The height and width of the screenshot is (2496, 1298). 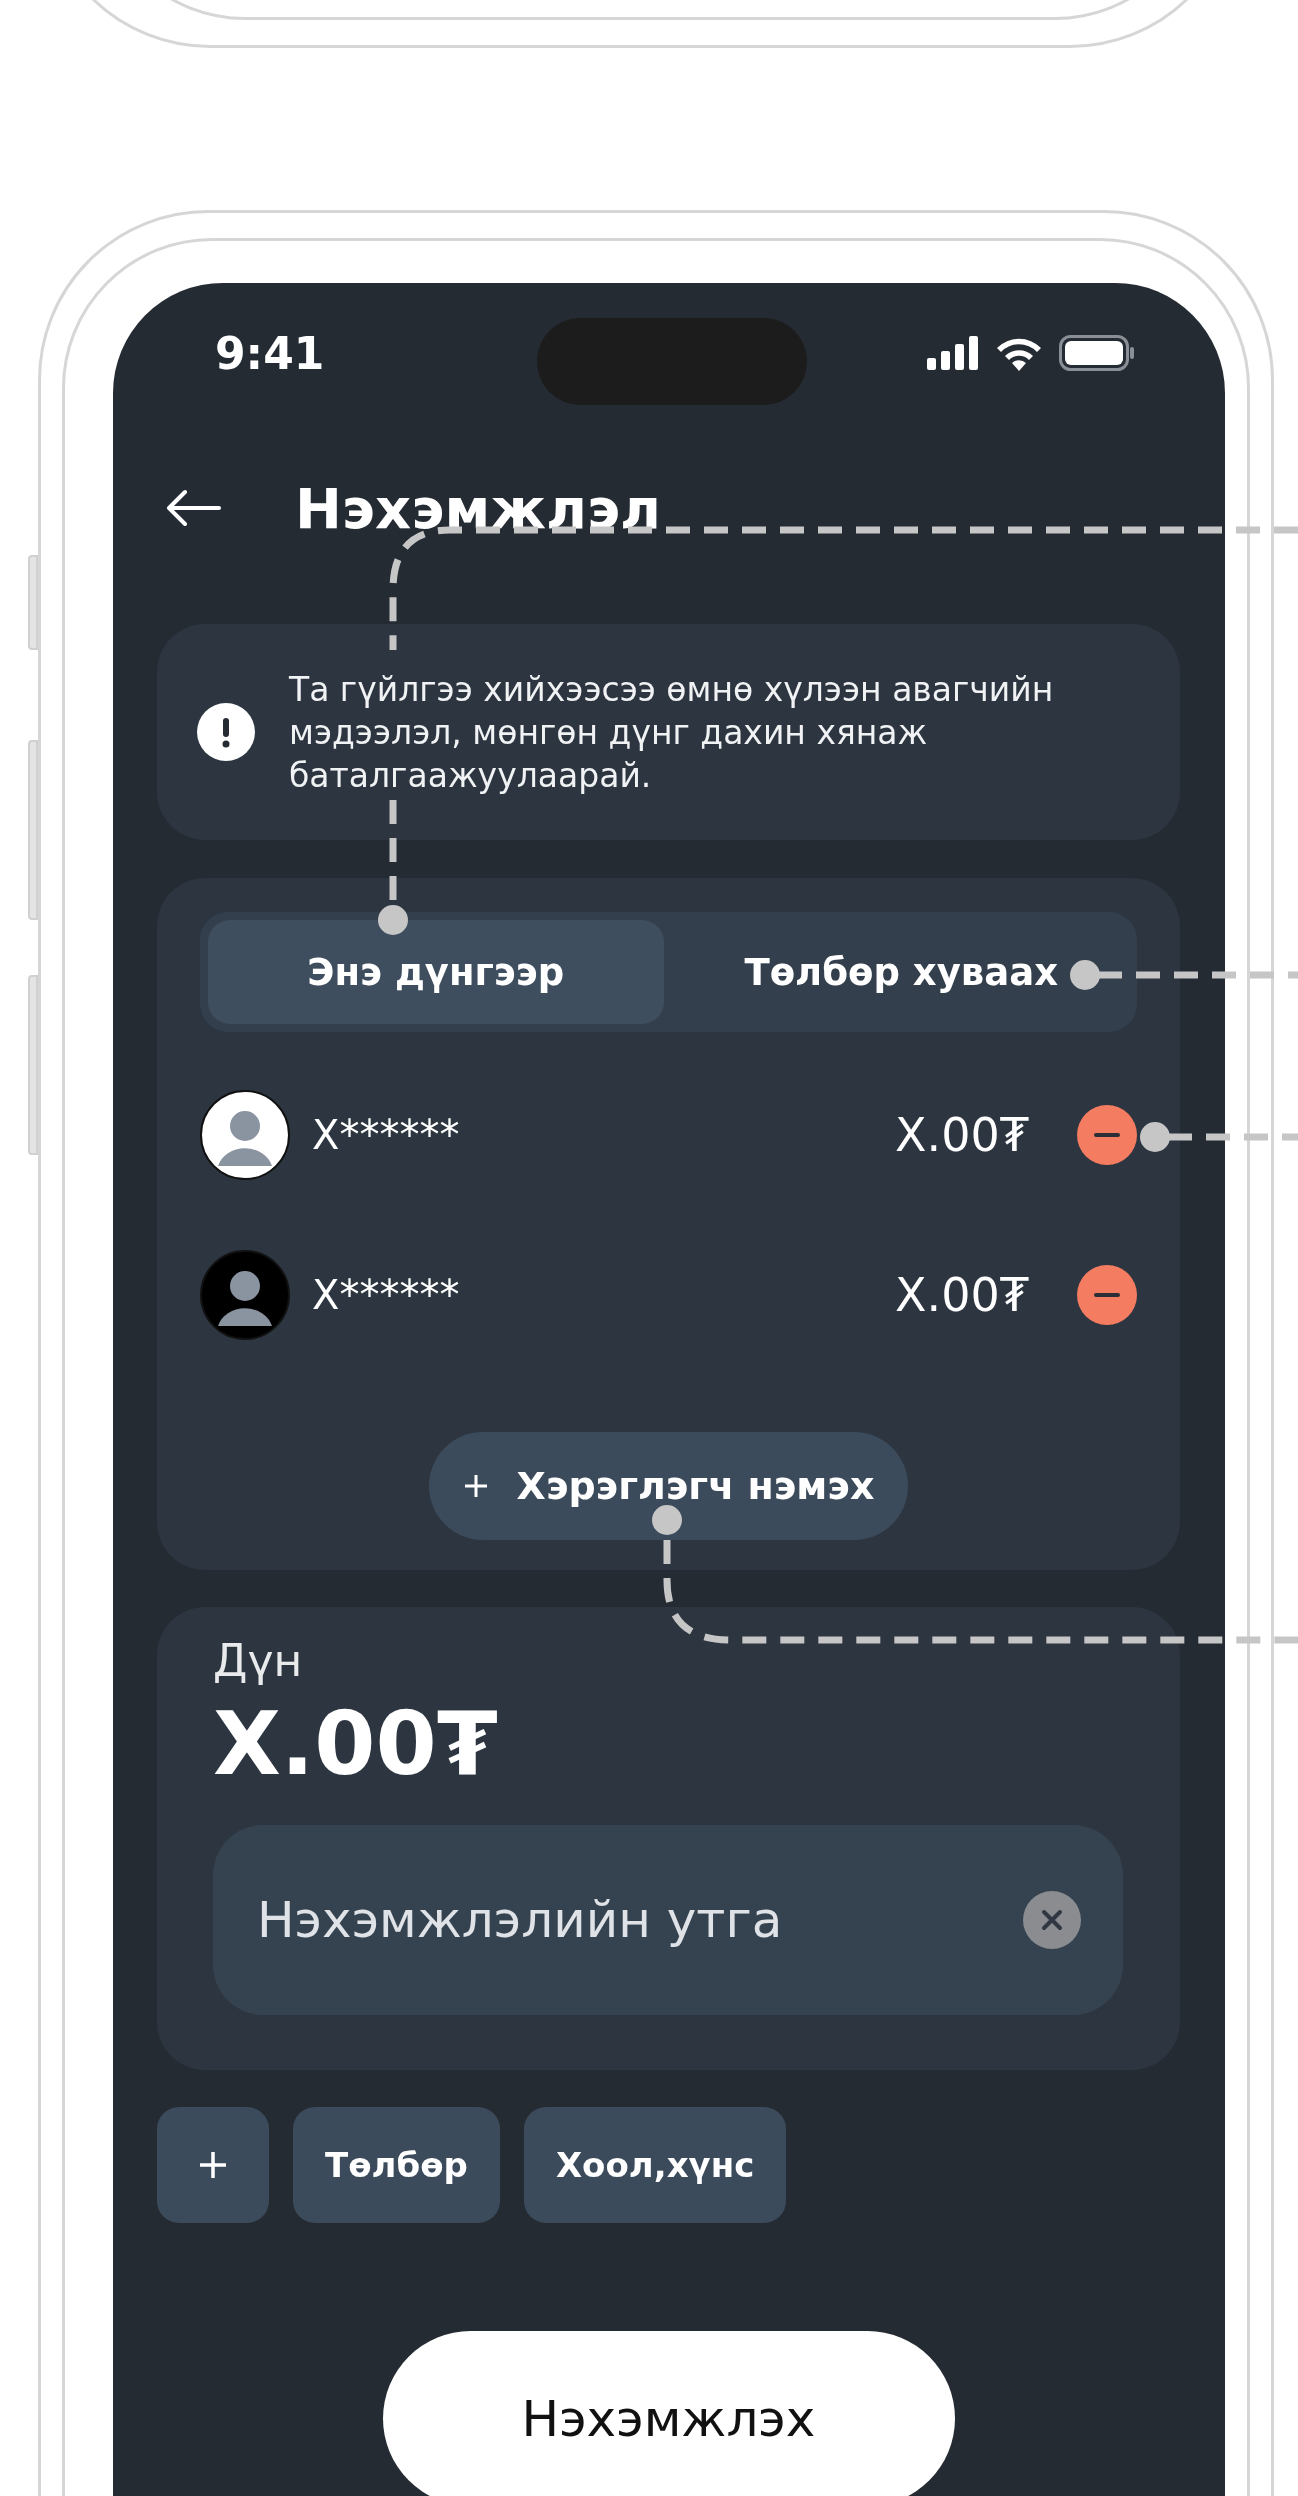 I want to click on notice-text: Та гүйлгээ хийхээсээ өмнө хүлээн авагчийн мэдээлэл, мөнгөн дүнг дахин хянаж баталгаажуулаарай., so click(x=672, y=732).